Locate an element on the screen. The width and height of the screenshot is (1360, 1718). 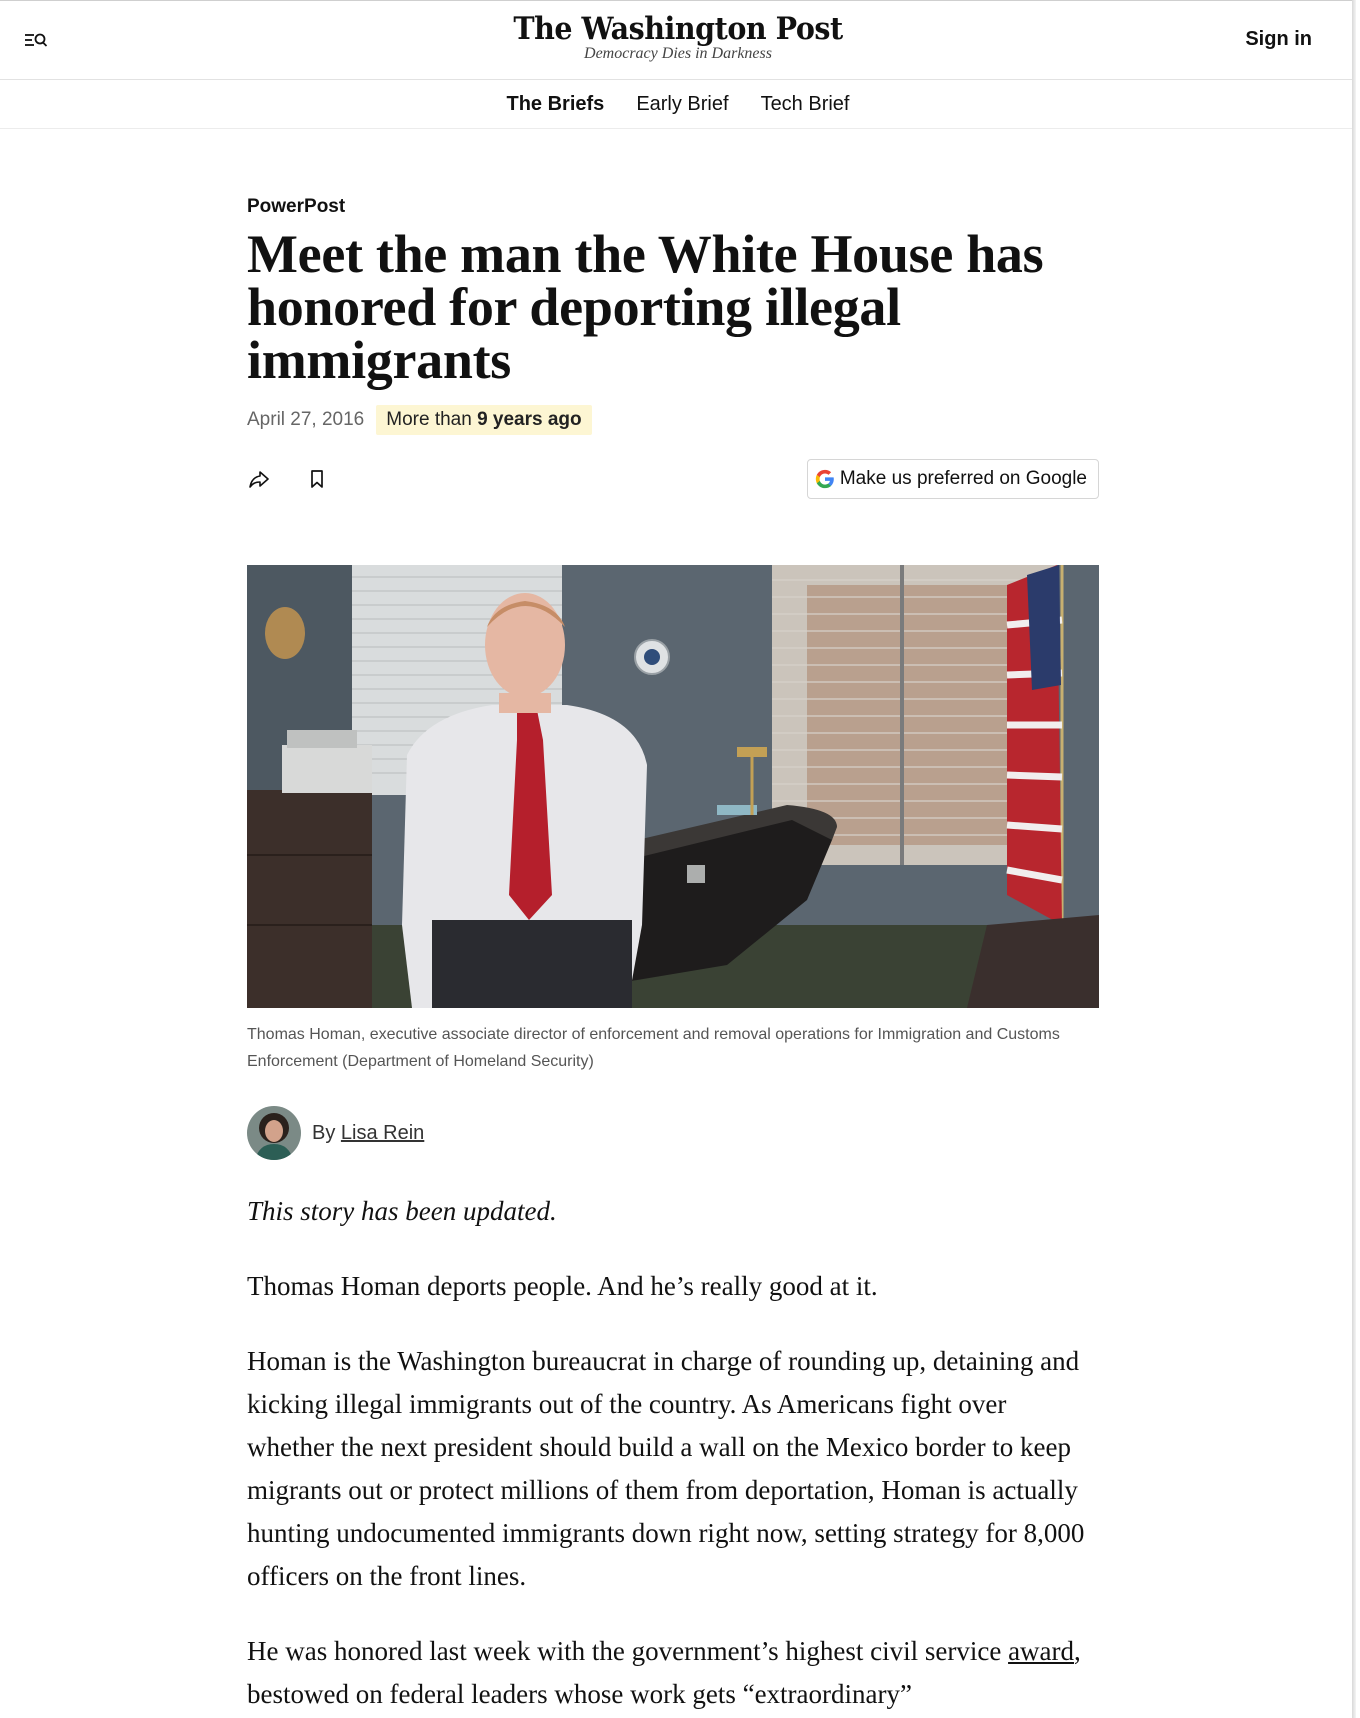
share-button is located at coordinates (259, 479).